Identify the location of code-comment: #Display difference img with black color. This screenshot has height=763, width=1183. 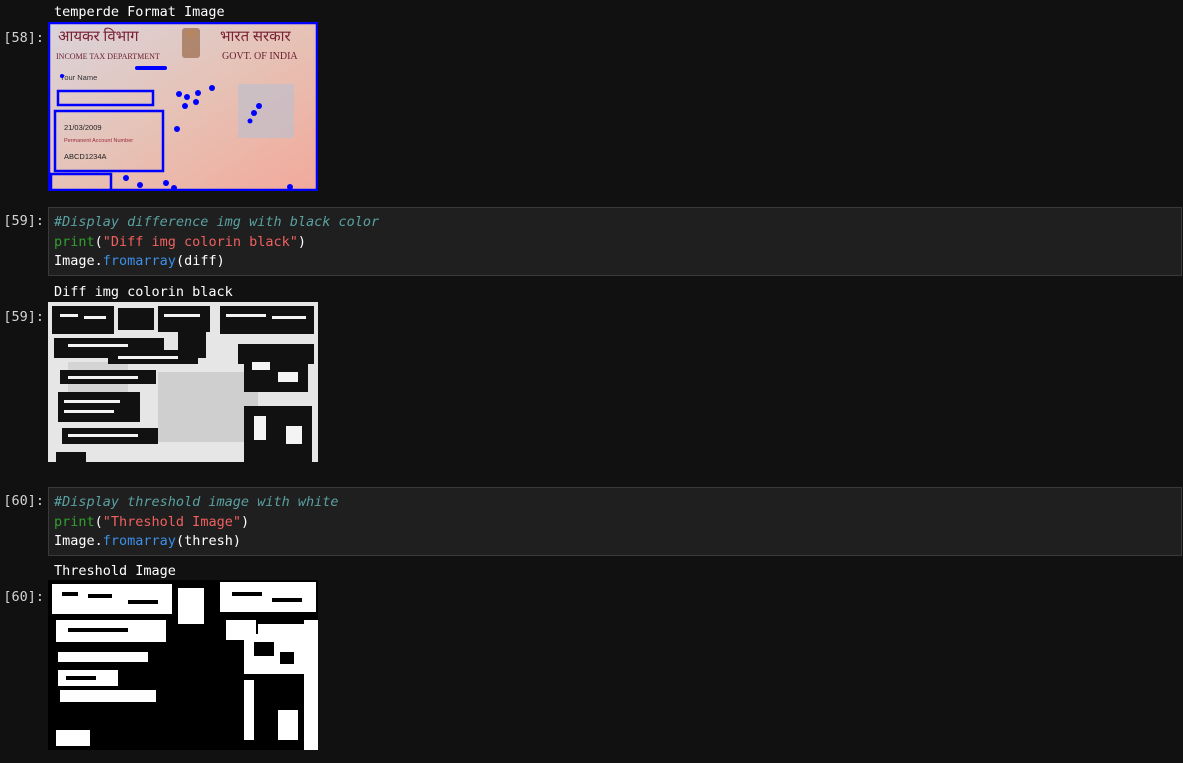
(217, 222).